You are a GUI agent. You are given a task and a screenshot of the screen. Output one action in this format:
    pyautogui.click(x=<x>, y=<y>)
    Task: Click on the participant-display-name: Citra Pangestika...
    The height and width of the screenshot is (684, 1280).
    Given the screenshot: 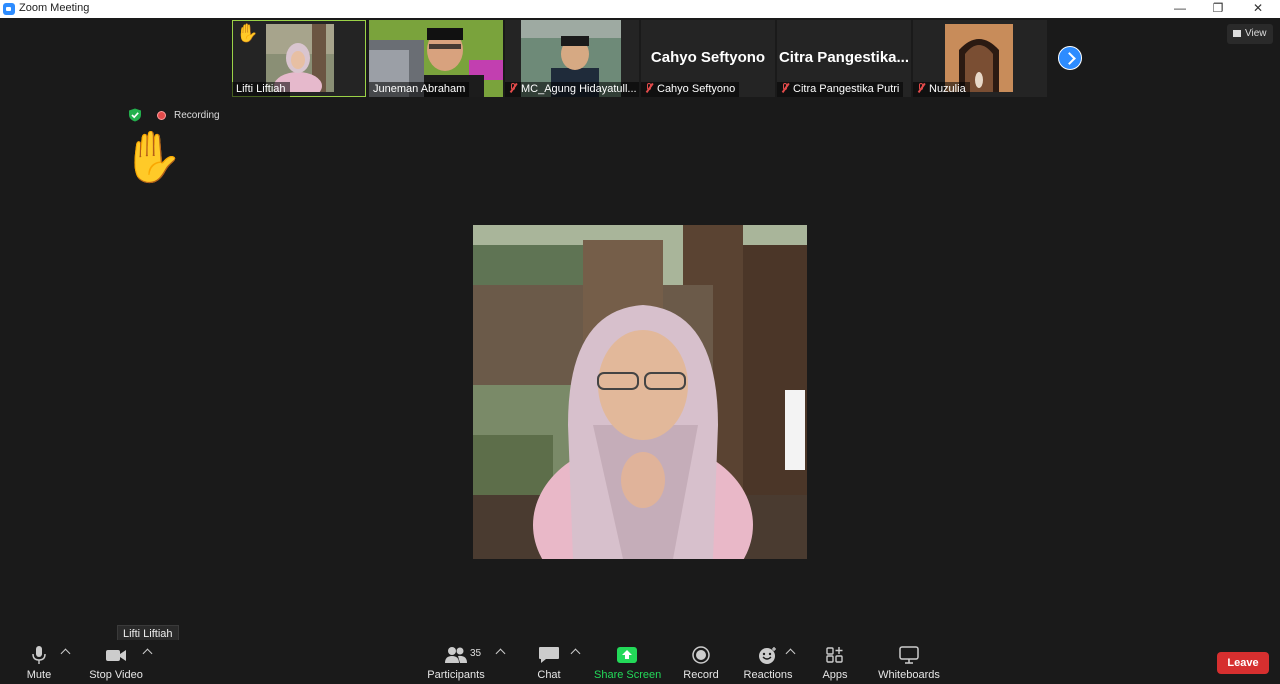 What is the action you would take?
    pyautogui.click(x=844, y=57)
    